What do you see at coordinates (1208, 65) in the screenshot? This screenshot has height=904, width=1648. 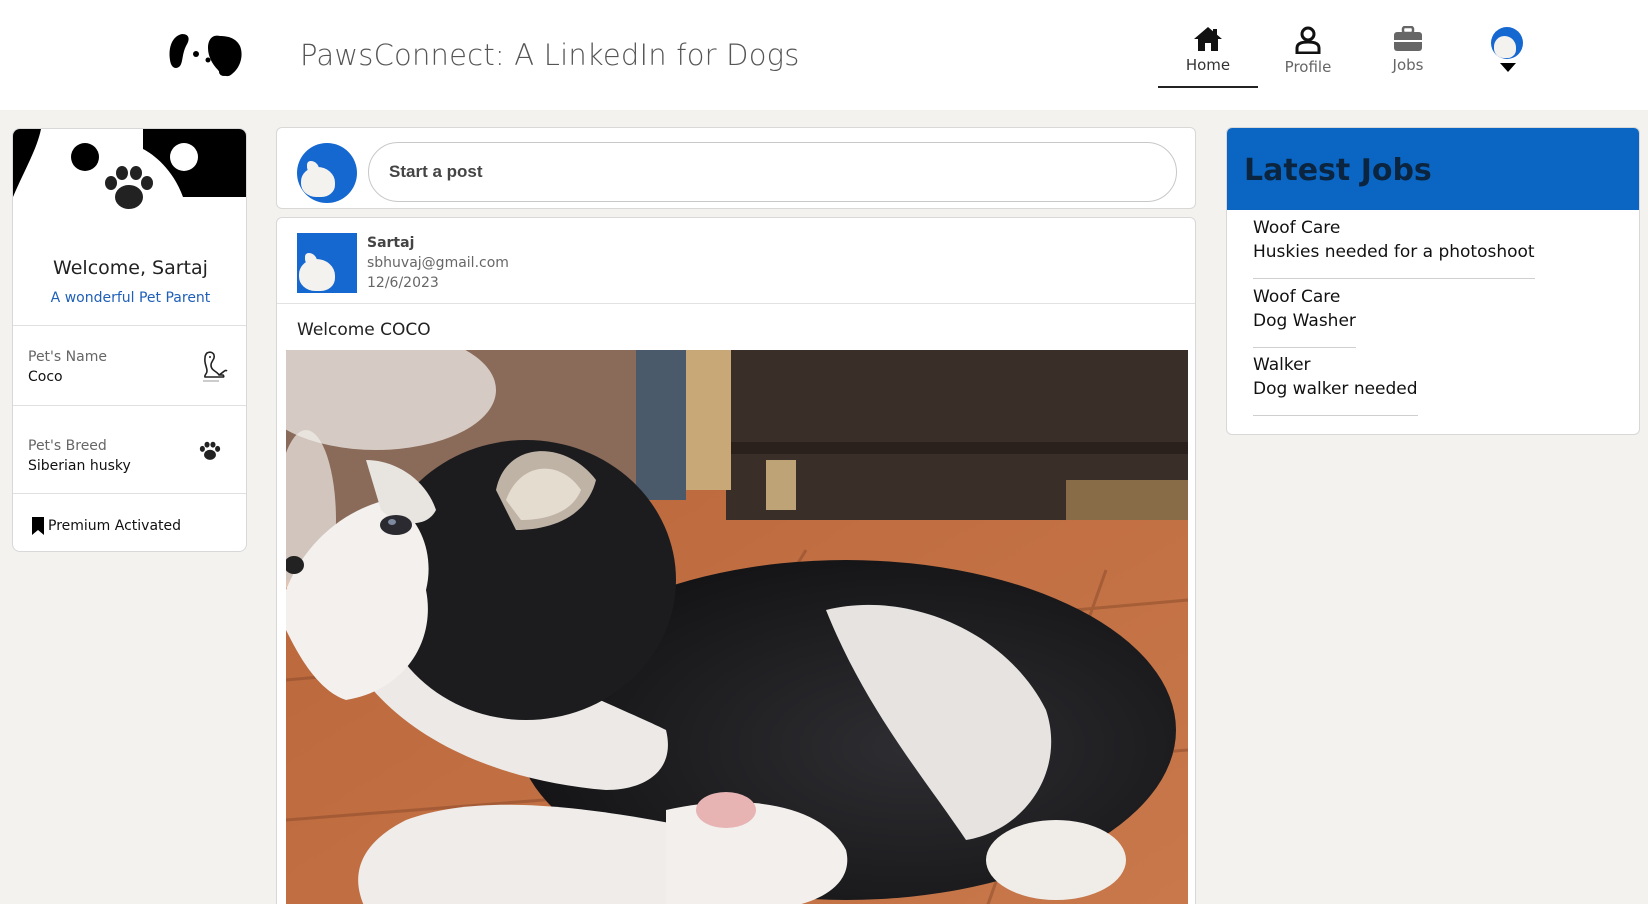 I see `nav-home-label: Home` at bounding box center [1208, 65].